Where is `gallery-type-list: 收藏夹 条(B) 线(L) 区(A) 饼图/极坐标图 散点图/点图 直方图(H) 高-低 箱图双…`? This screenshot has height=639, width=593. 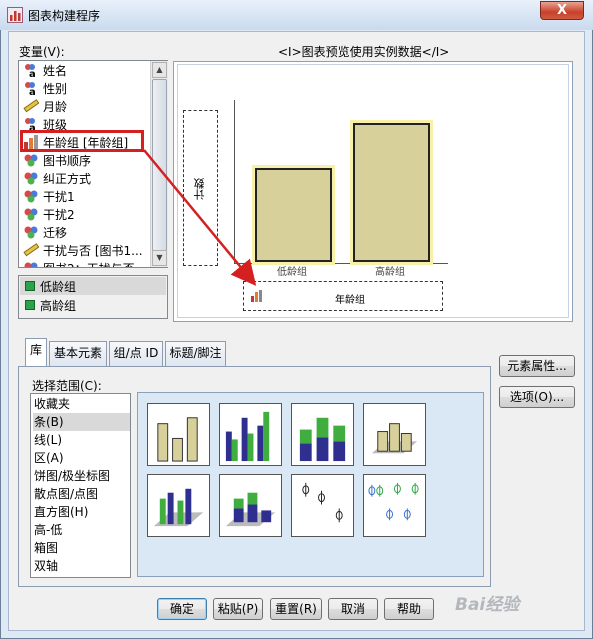 gallery-type-list: 收藏夹 条(B) 线(L) 区(A) 饼图/极坐标图 散点图/点图 直方图(H) 高-低 箱图双… is located at coordinates (80, 485).